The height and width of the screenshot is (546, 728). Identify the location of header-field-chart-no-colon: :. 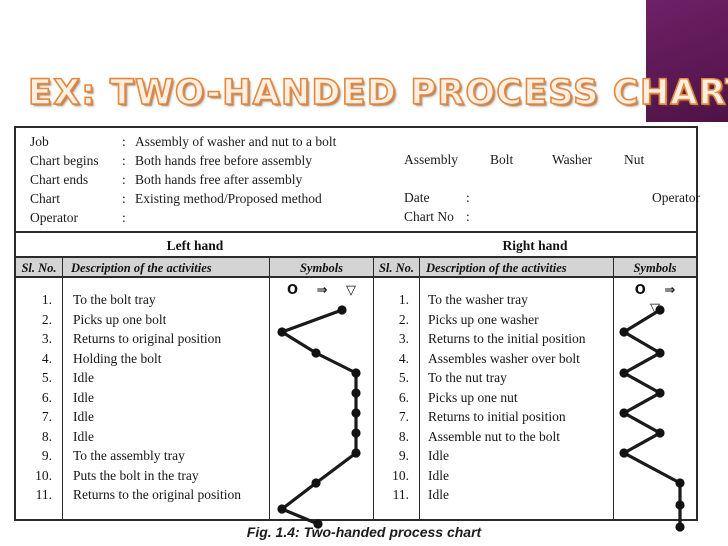
(468, 216).